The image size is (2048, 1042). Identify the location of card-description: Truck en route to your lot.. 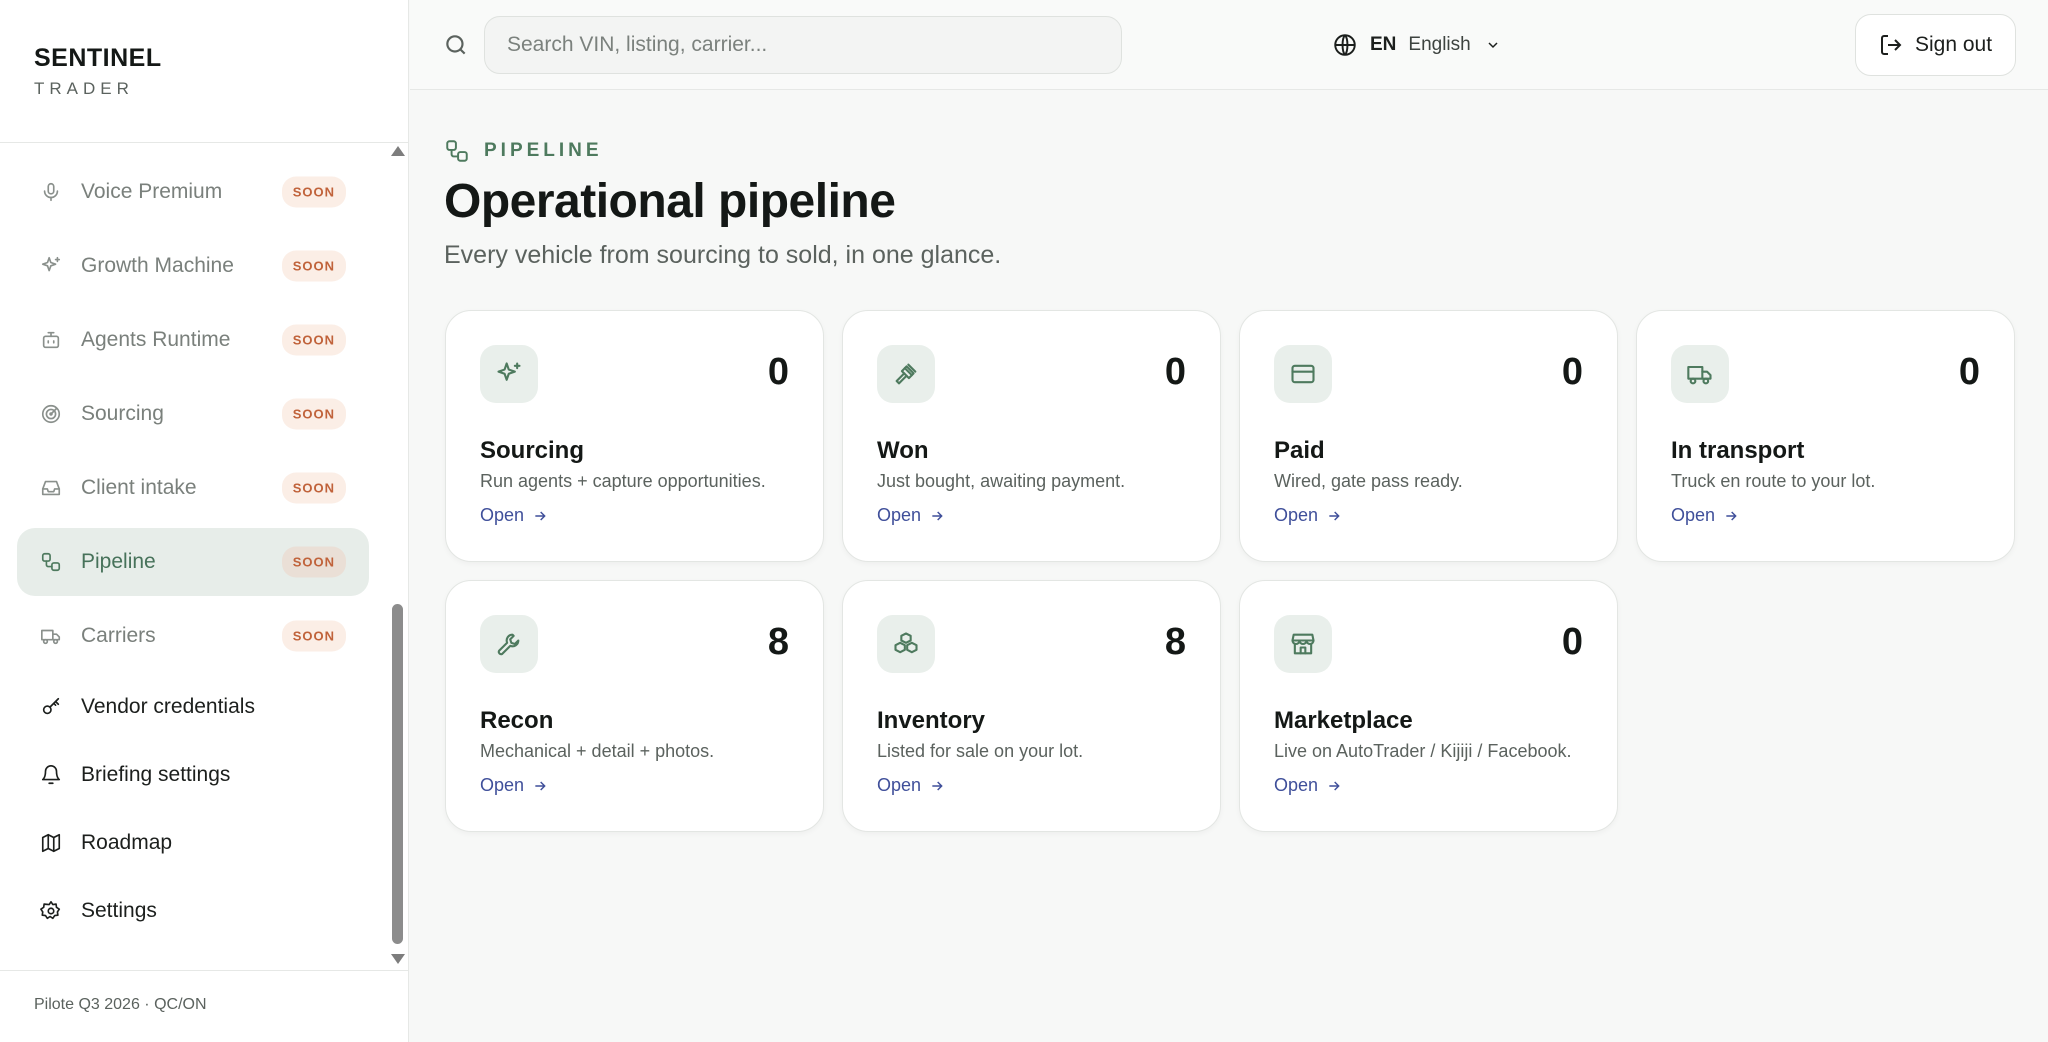
(1773, 481).